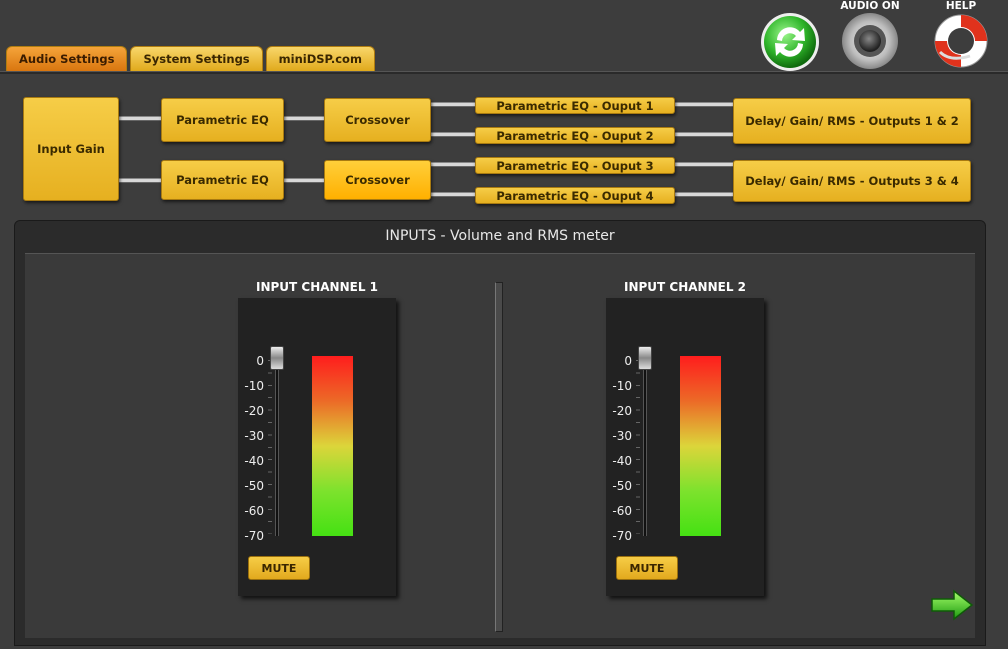  What do you see at coordinates (222, 180) in the screenshot?
I see `parametric-eq-2-block: Parametric EQ` at bounding box center [222, 180].